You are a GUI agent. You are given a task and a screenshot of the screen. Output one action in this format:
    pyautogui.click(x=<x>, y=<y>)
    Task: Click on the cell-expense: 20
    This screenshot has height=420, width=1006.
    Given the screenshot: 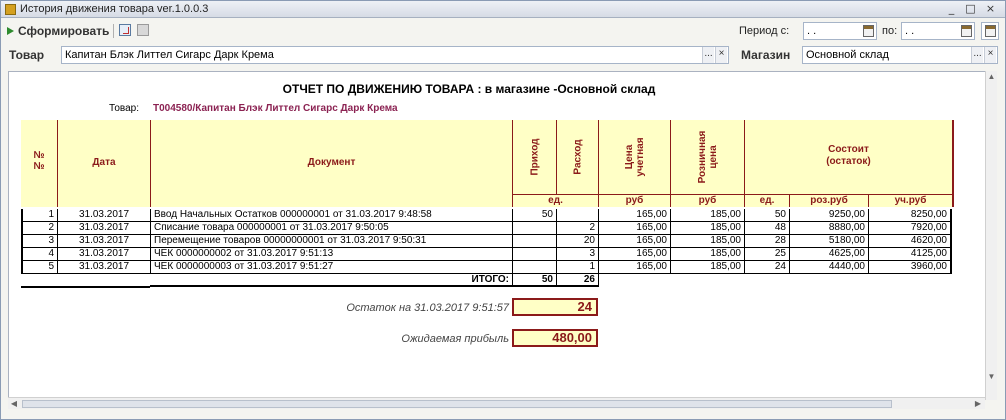 What is the action you would take?
    pyautogui.click(x=577, y=241)
    